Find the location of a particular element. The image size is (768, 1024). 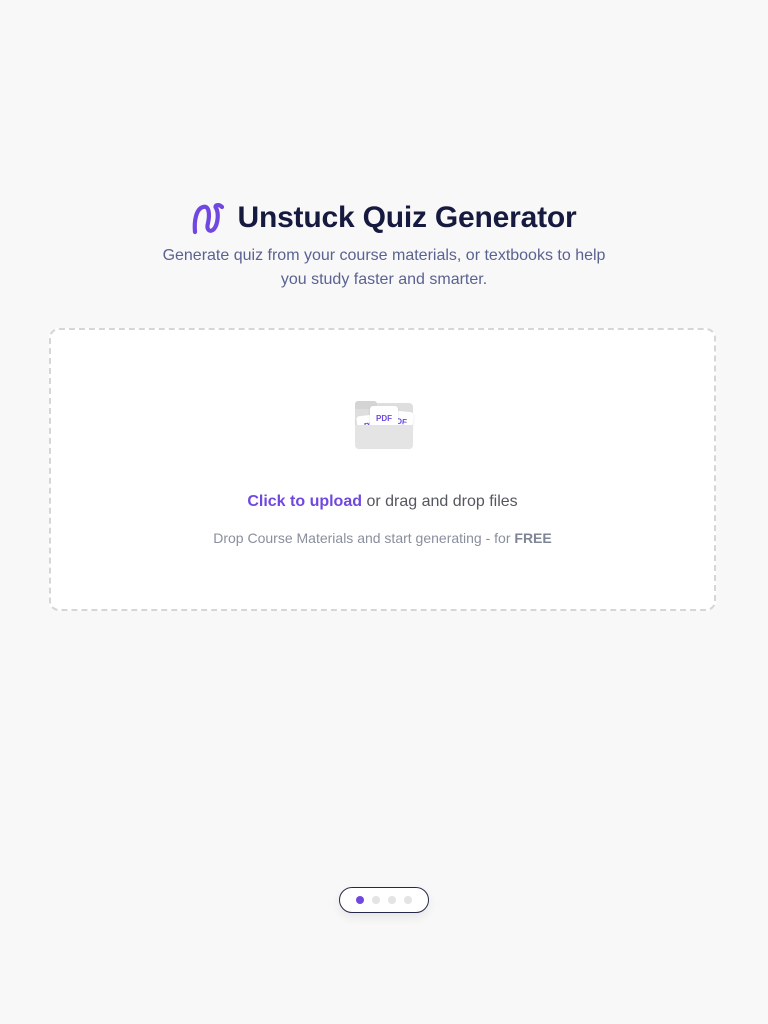

free-emphasis: FREE is located at coordinates (533, 538).